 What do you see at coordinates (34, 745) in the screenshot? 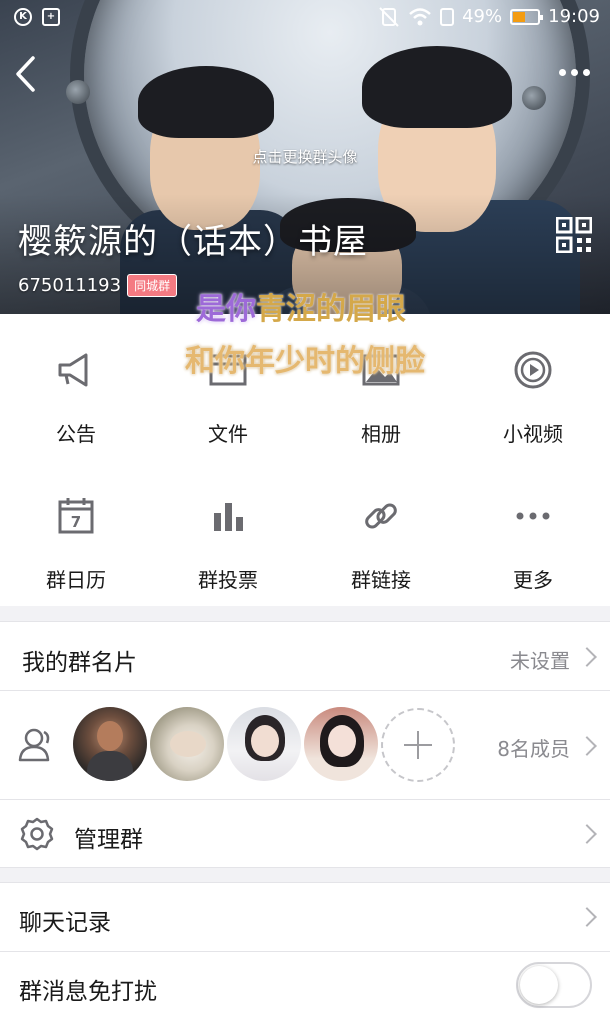
I see `members-icon` at bounding box center [34, 745].